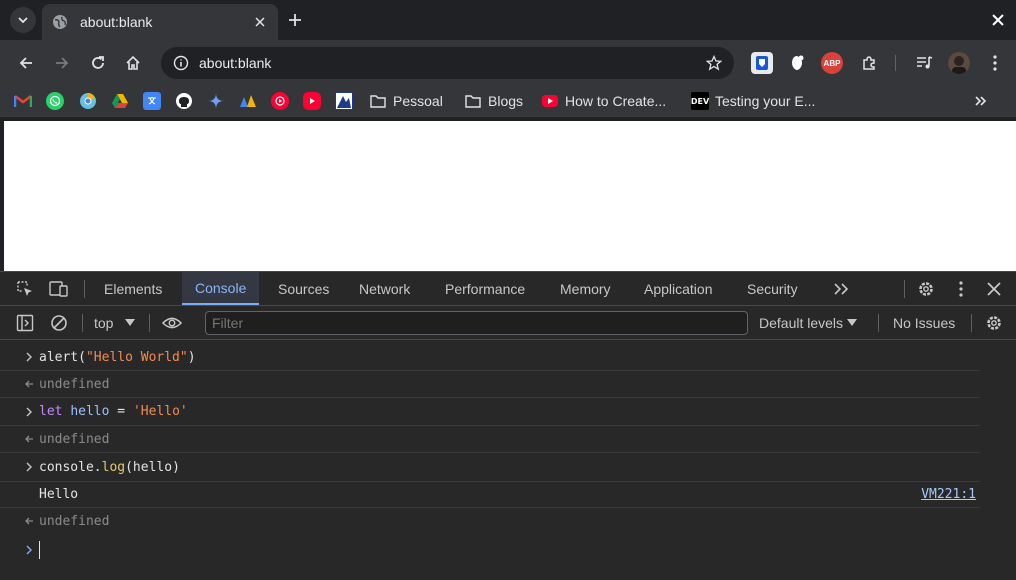 The width and height of the screenshot is (1016, 580). I want to click on bookmarks-overflow-icon, so click(981, 101).